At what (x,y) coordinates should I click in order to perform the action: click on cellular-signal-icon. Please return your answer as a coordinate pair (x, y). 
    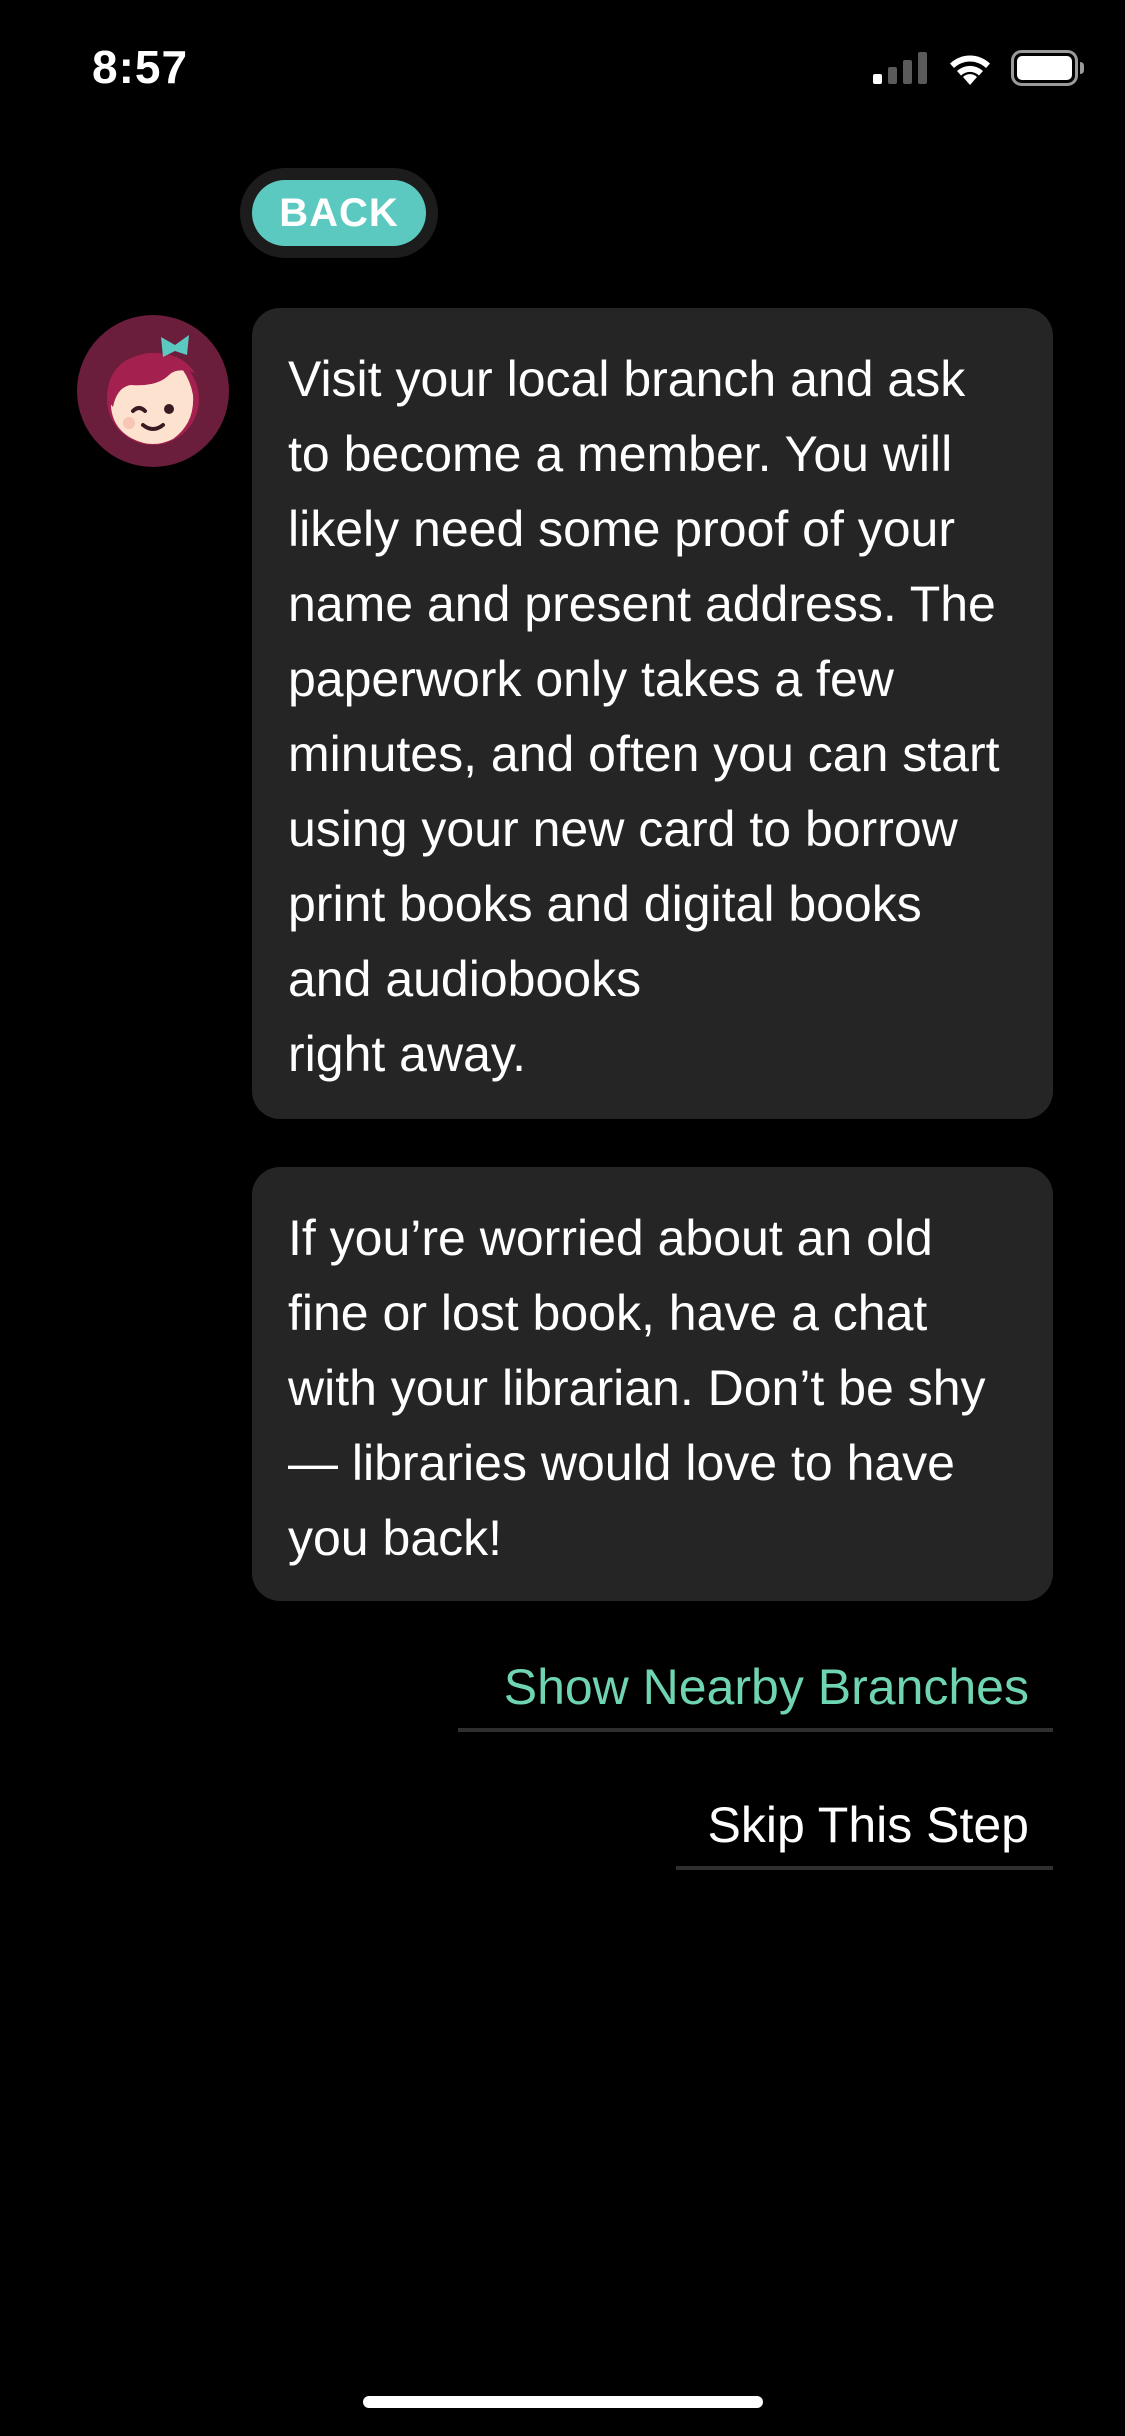
    Looking at the image, I should click on (900, 68).